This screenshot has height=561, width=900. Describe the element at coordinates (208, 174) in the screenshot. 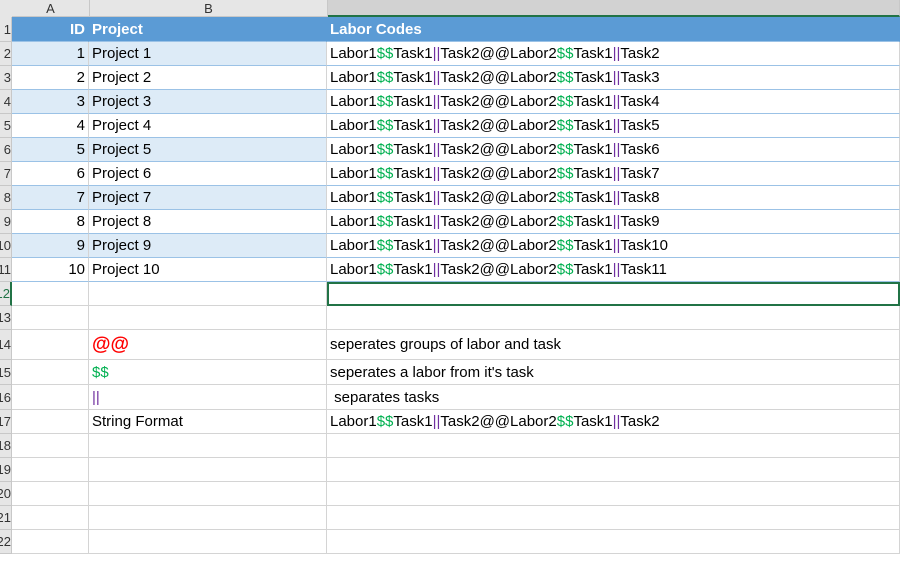

I see `project-cell: Project 6` at that location.